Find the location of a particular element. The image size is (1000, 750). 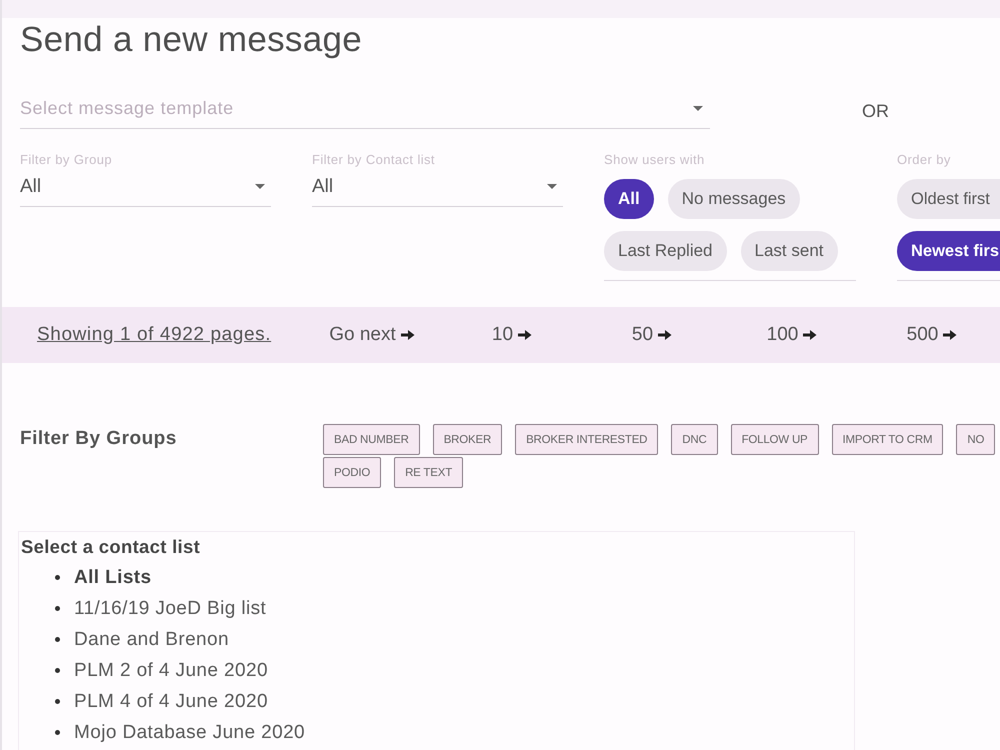

contact-list-item: All Lists is located at coordinates (113, 577).